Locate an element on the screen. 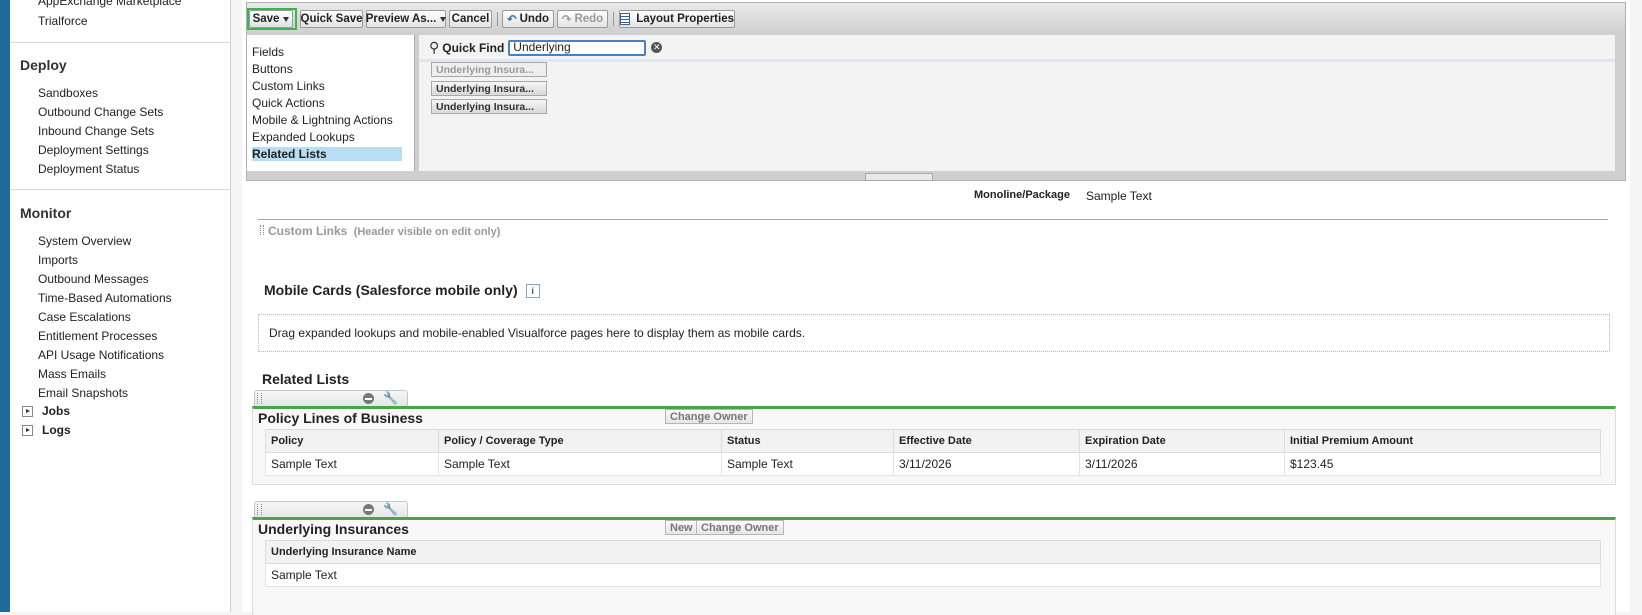 The height and width of the screenshot is (615, 1642). left-edge-bar is located at coordinates (5, 306).